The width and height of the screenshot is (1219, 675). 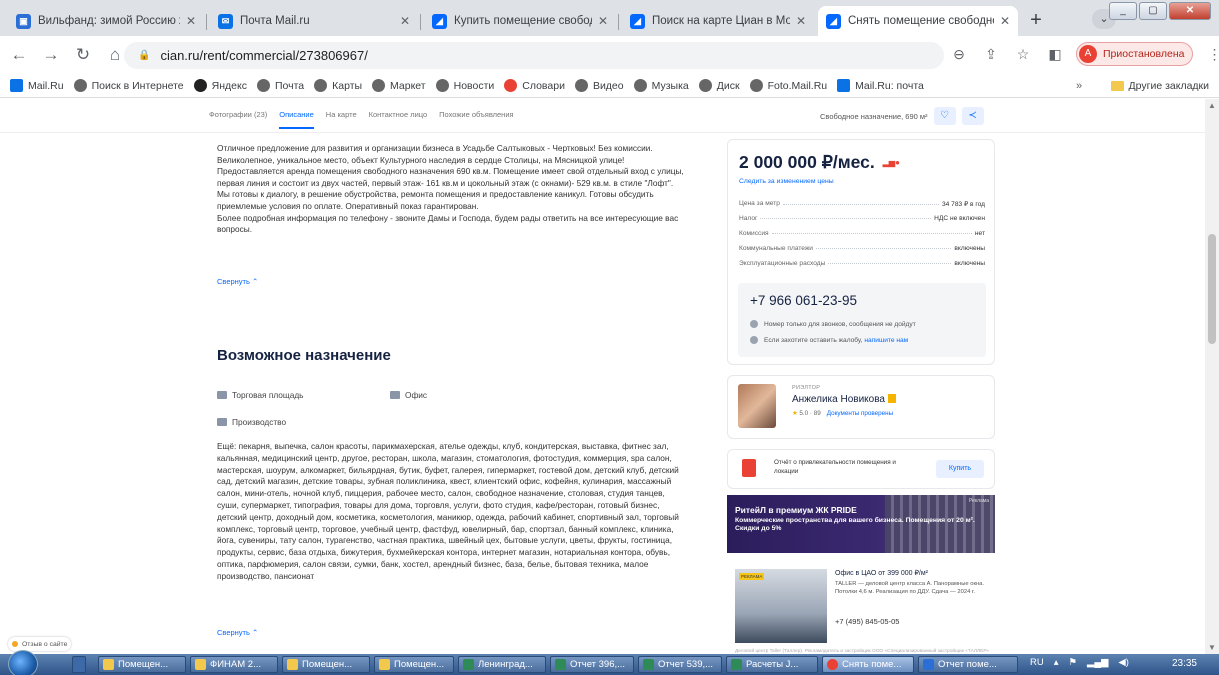 What do you see at coordinates (399, 85) in the screenshot?
I see `bookmark-item: Маркет` at bounding box center [399, 85].